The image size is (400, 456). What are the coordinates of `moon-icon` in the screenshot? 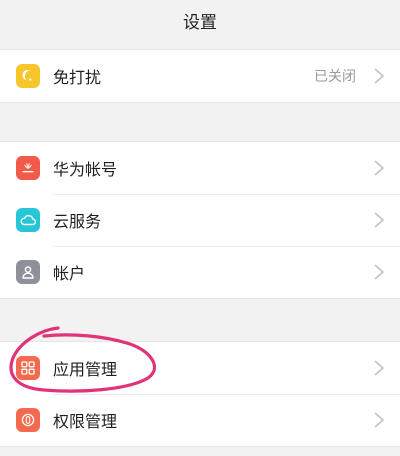 It's located at (28, 76).